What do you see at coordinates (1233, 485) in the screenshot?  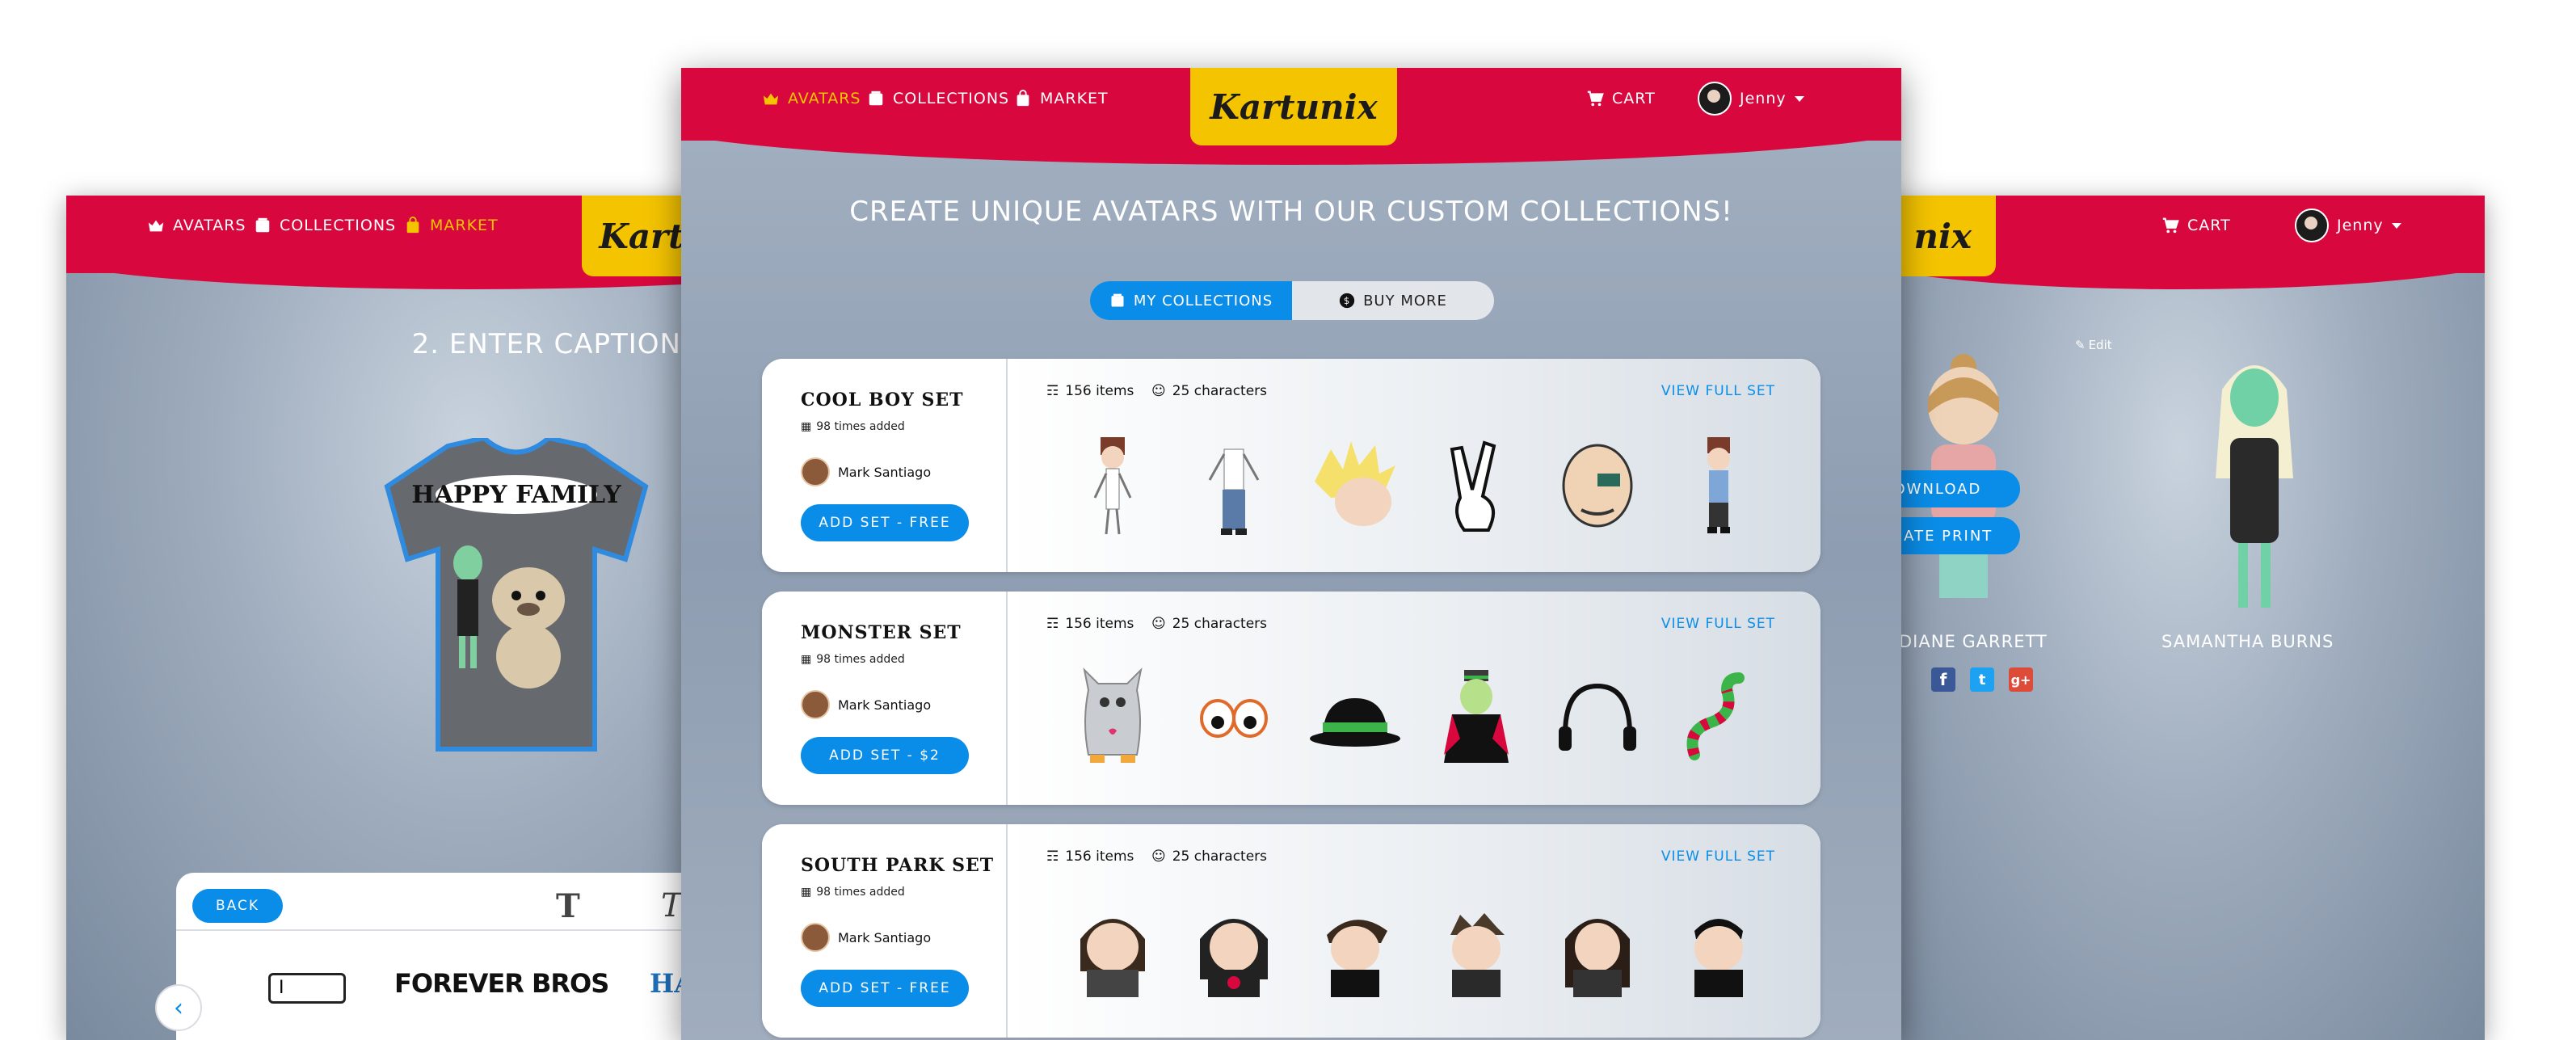 I see `jeans-outfit-item` at bounding box center [1233, 485].